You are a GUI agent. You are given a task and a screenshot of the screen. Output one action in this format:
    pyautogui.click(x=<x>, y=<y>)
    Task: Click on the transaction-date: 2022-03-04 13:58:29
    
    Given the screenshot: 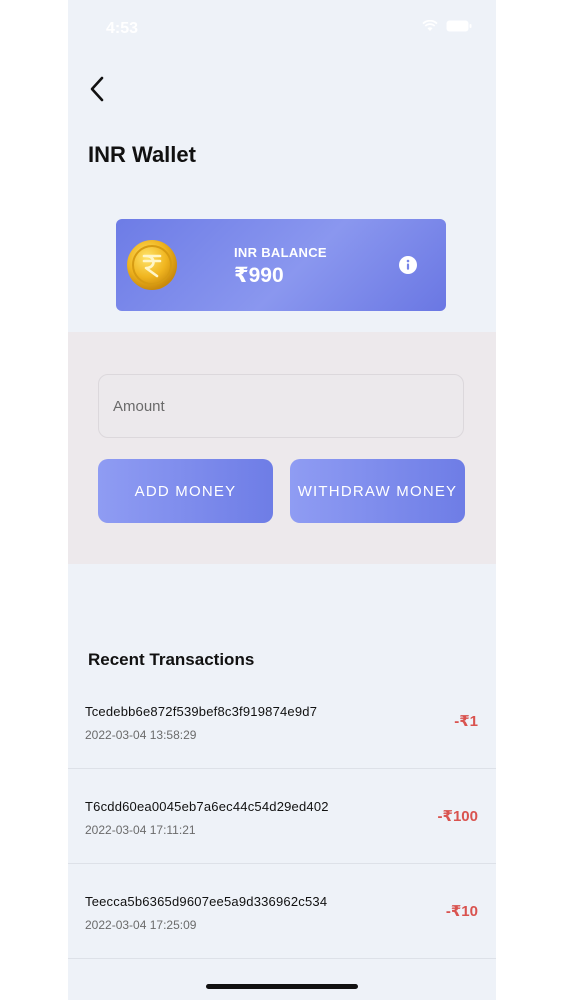 What is the action you would take?
    pyautogui.click(x=141, y=735)
    